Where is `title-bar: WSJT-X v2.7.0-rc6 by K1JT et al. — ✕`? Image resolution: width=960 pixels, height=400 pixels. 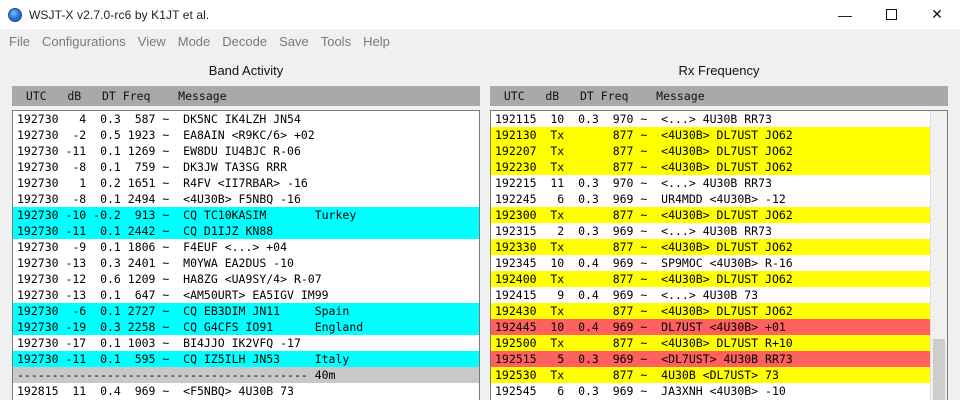 title-bar: WSJT-X v2.7.0-rc6 by K1JT et al. — ✕ is located at coordinates (480, 14).